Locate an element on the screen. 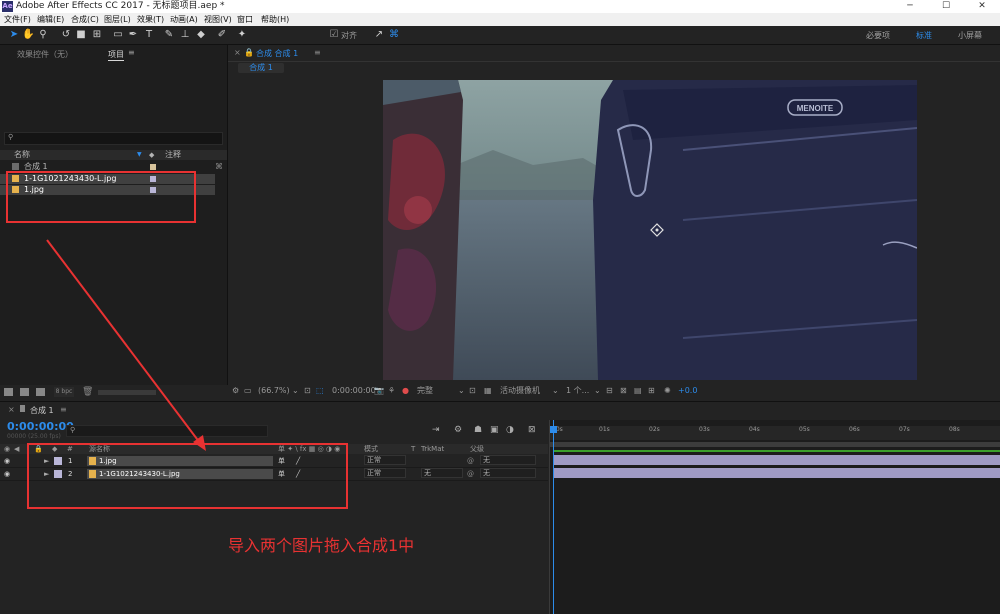  annotation-caption: 导入两个图片拖入合成1中 is located at coordinates (321, 545).